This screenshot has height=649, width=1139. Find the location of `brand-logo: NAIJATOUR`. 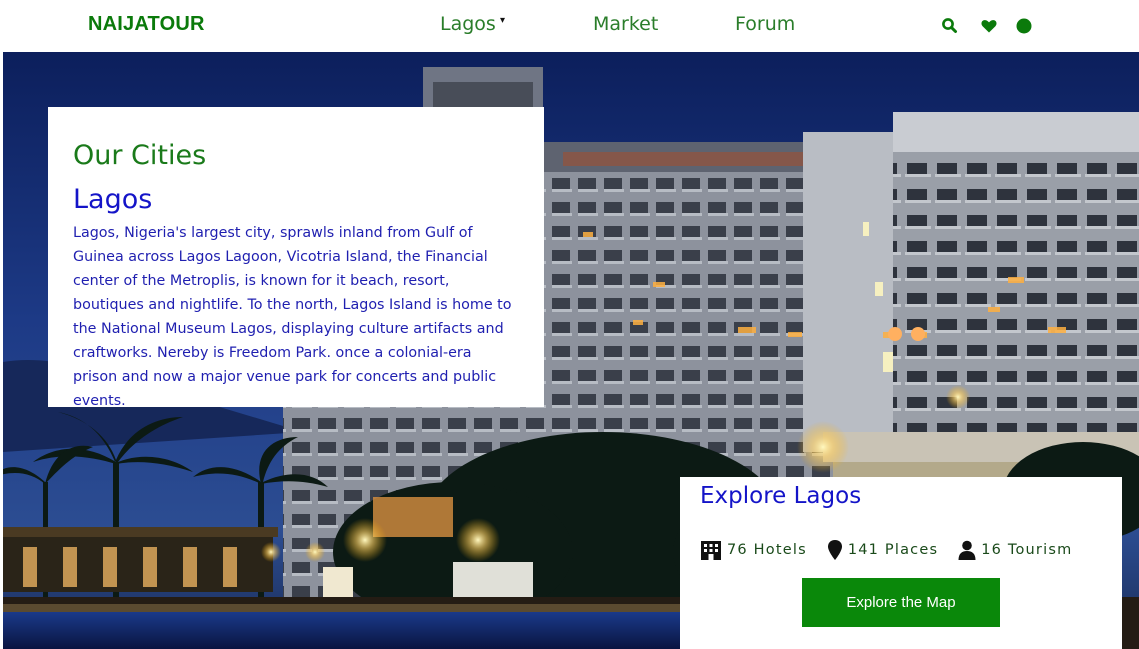

brand-logo: NAIJATOUR is located at coordinates (146, 24).